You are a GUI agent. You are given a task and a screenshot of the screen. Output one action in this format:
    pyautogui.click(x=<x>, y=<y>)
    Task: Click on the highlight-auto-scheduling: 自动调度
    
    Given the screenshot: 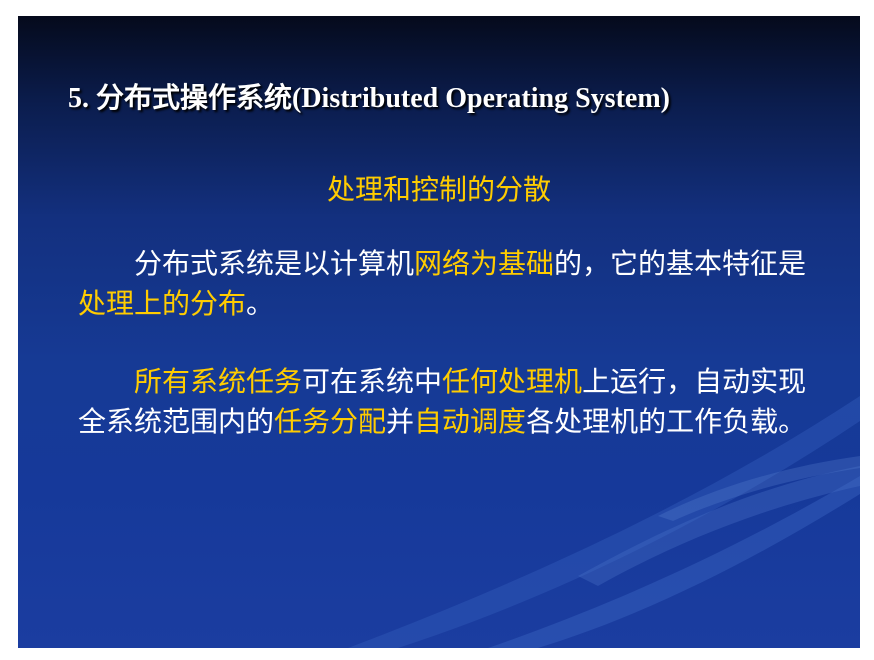 What is the action you would take?
    pyautogui.click(x=470, y=421)
    